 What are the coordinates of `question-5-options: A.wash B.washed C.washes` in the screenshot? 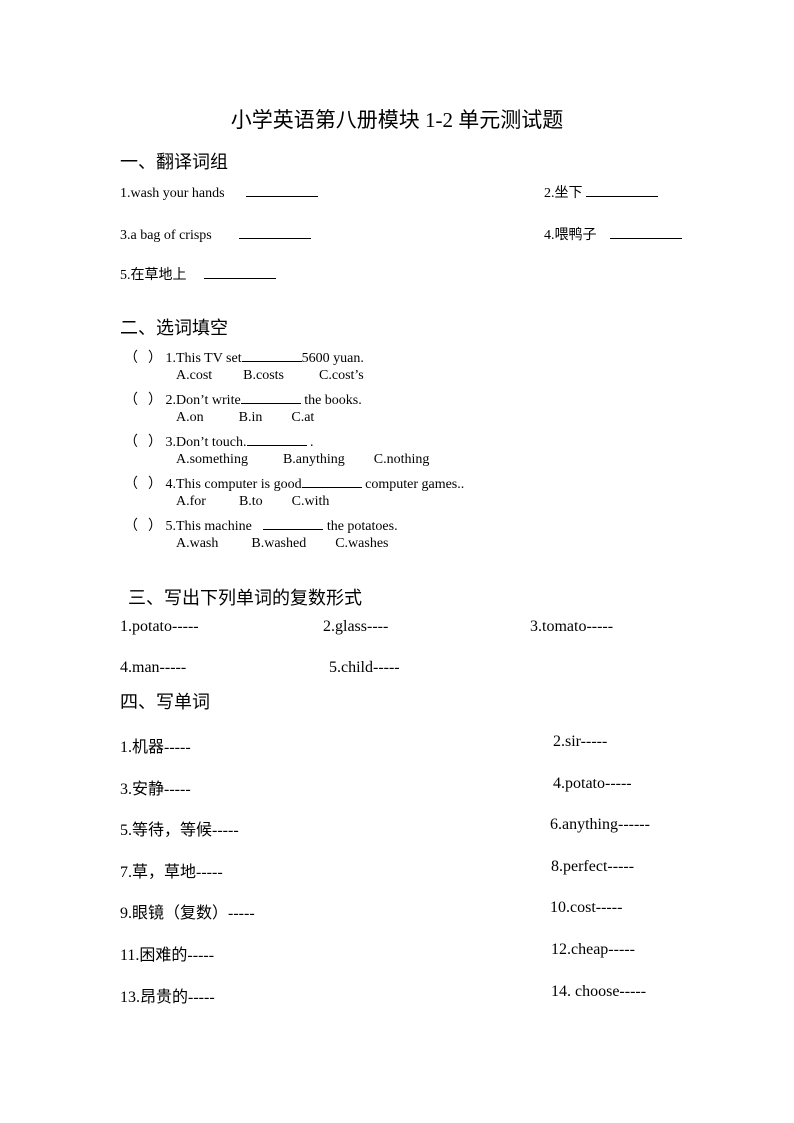 It's located at (282, 544).